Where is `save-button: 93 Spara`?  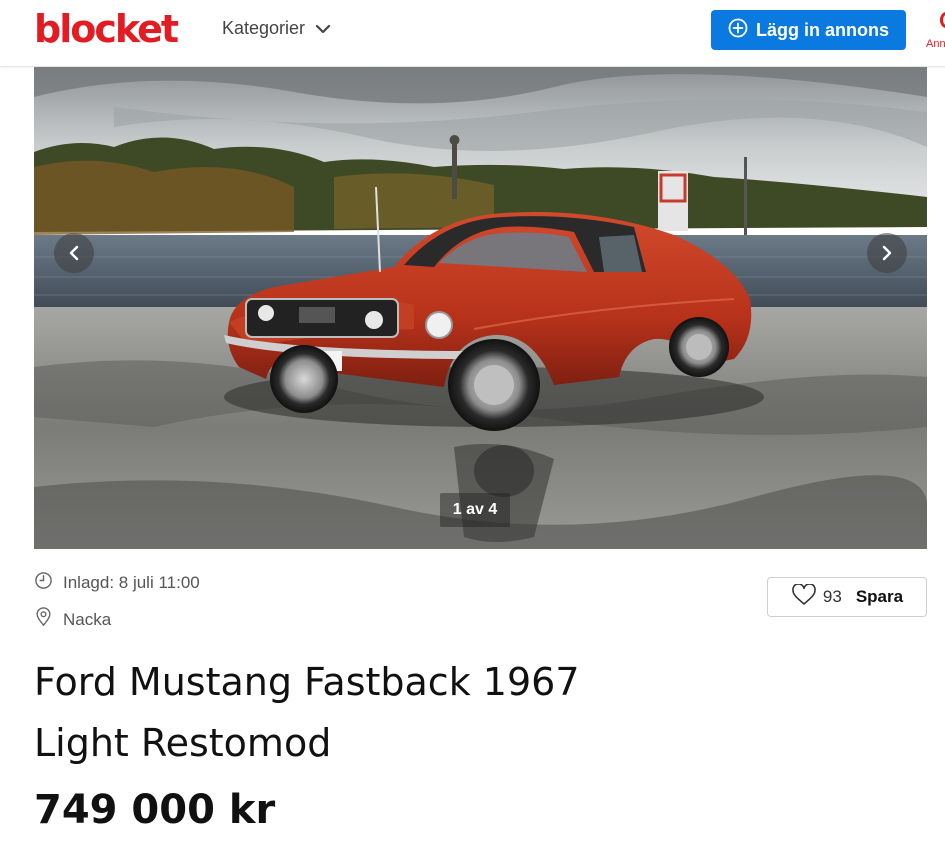
save-button: 93 Spara is located at coordinates (847, 597).